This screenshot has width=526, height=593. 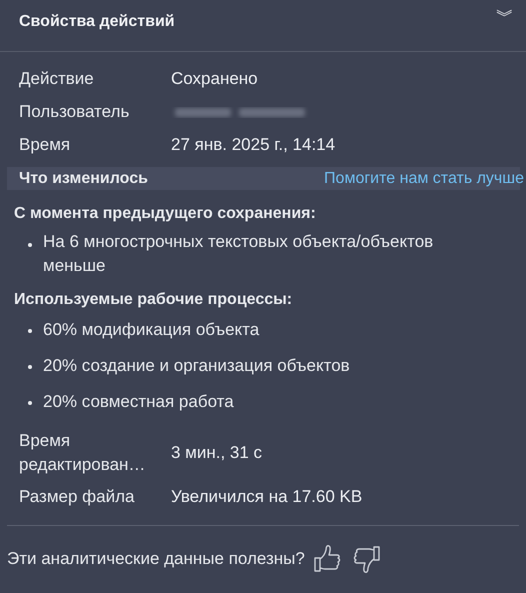 I want to click on stat-value: Увеличился на 17.60 KB, so click(x=266, y=496).